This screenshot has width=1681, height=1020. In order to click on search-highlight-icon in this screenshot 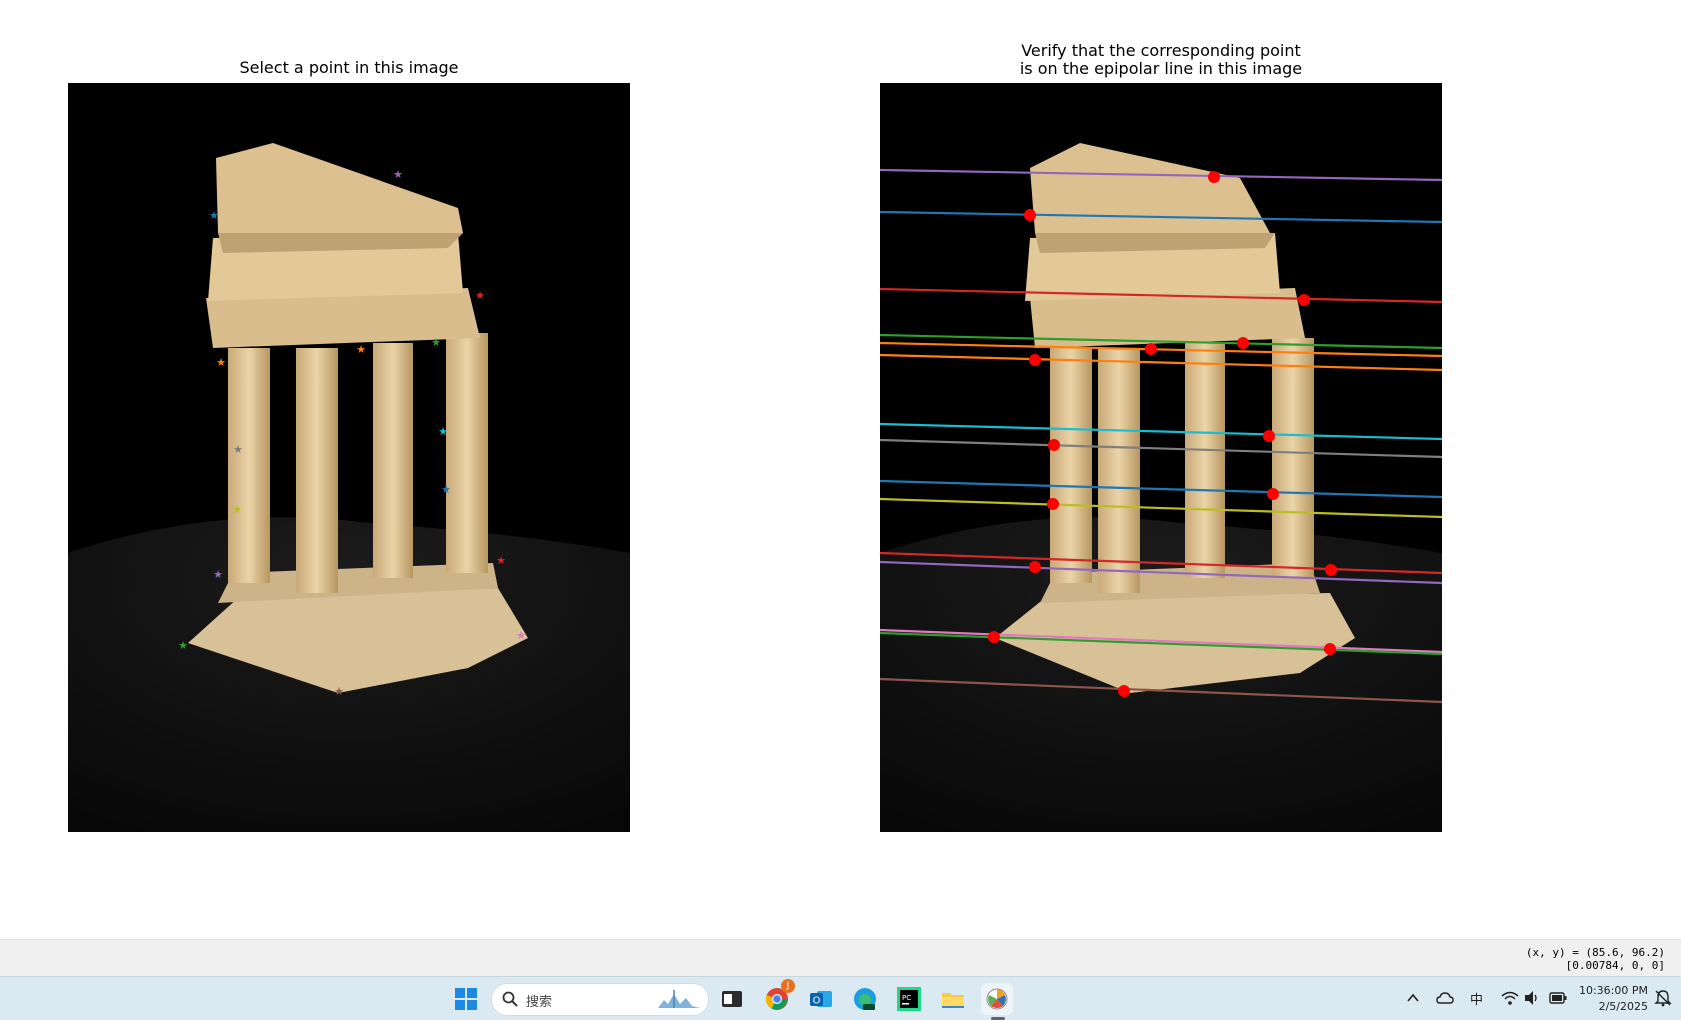, I will do `click(679, 999)`.